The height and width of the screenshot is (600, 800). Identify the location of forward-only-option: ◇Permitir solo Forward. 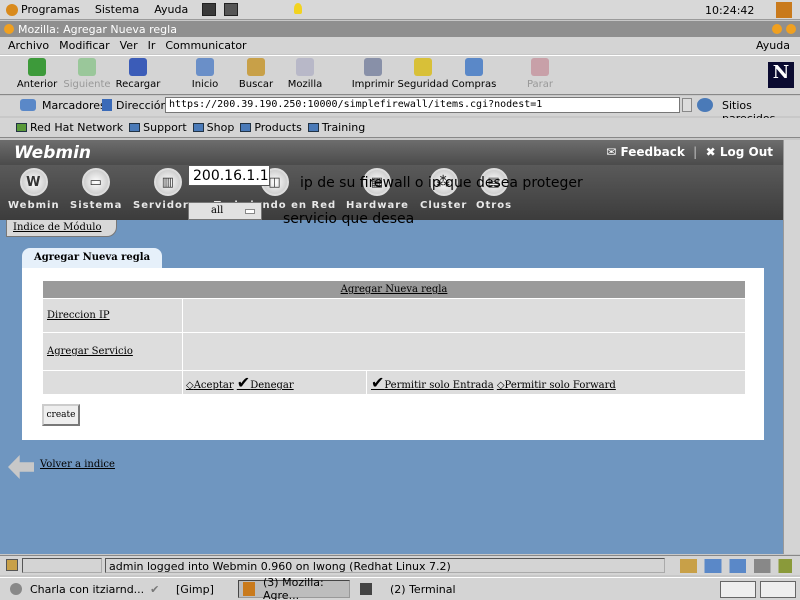
(556, 385).